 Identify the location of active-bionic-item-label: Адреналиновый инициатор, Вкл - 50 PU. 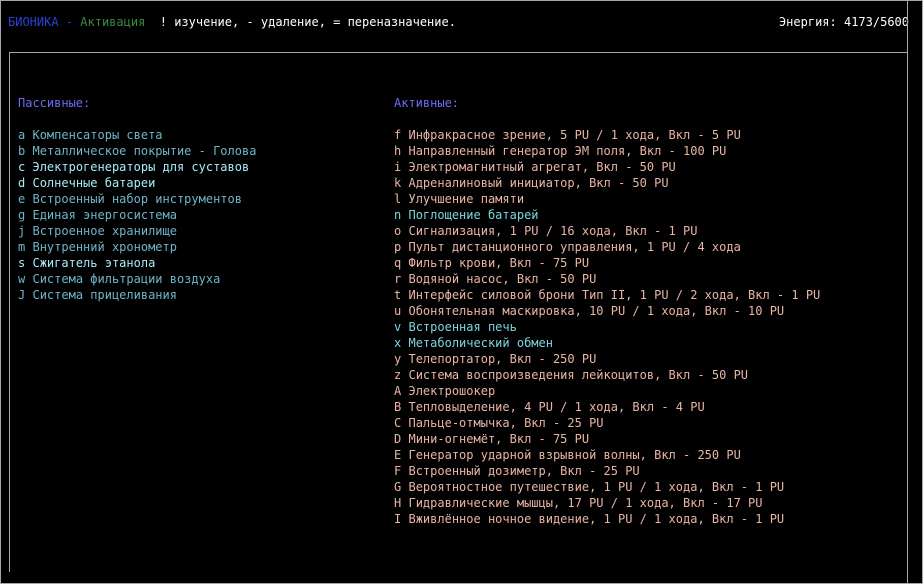
(538, 183).